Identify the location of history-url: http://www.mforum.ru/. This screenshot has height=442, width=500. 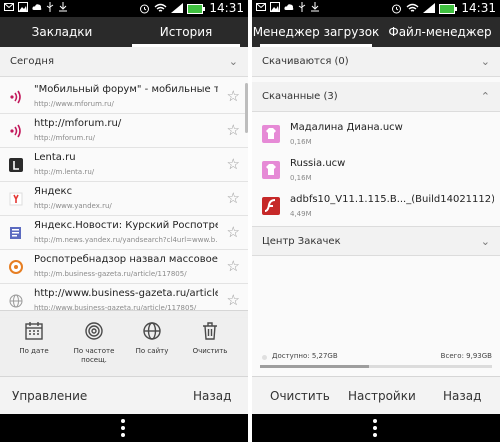
(74, 104).